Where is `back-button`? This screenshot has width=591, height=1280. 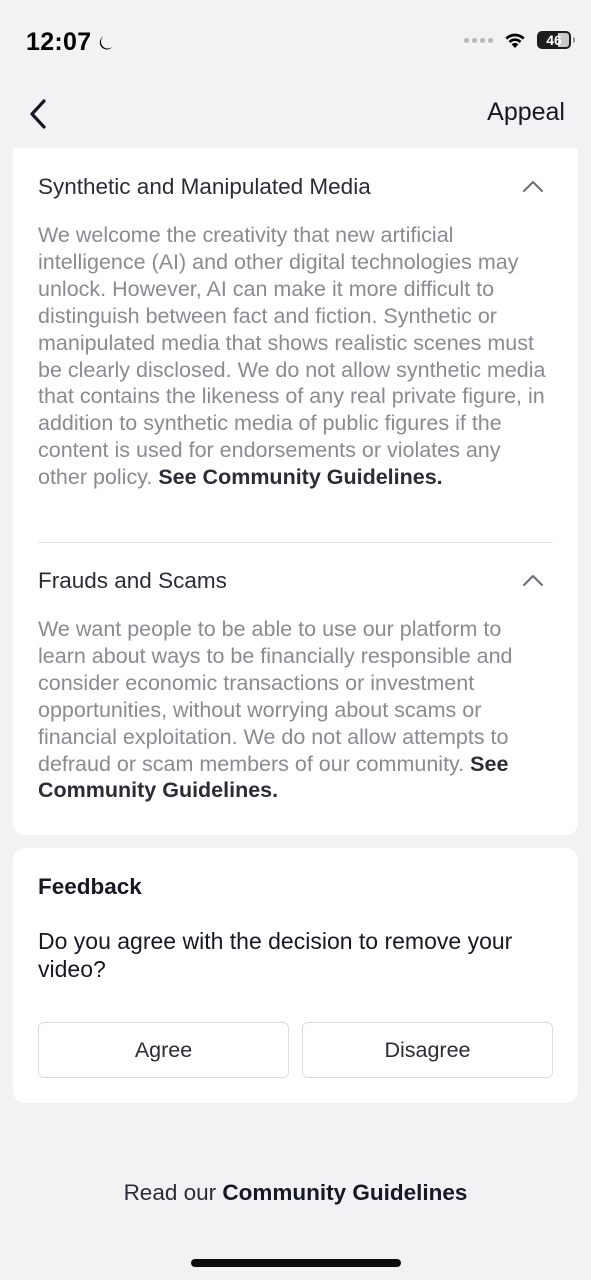 back-button is located at coordinates (38, 114).